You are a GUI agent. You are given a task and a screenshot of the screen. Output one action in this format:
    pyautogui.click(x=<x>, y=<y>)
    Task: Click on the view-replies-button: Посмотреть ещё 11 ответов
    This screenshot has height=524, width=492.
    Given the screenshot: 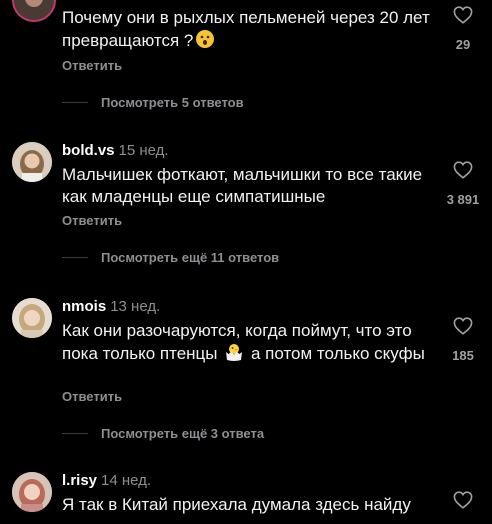 What is the action you would take?
    pyautogui.click(x=190, y=257)
    